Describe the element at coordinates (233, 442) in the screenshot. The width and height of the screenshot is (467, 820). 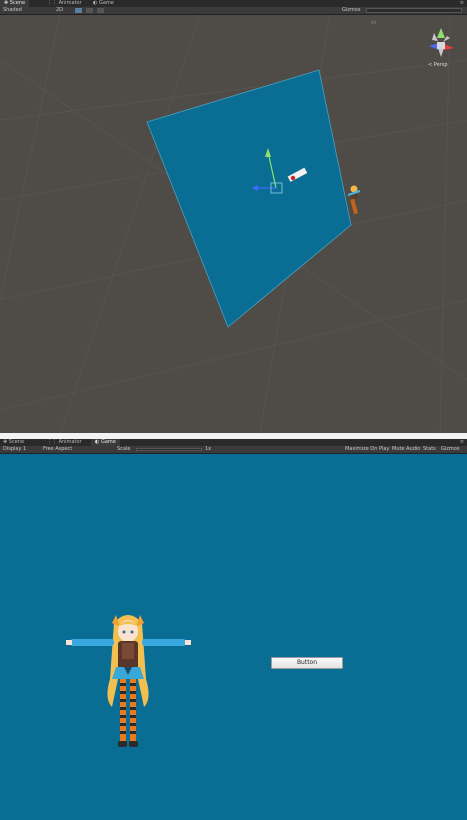
I see `game-tab-bar: ✥ Scene ⋮⋮ Animator ◐ Game ≡` at that location.